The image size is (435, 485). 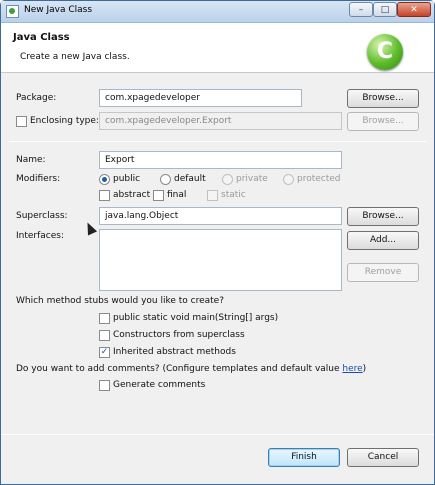 What do you see at coordinates (12, 11) in the screenshot?
I see `app-icon` at bounding box center [12, 11].